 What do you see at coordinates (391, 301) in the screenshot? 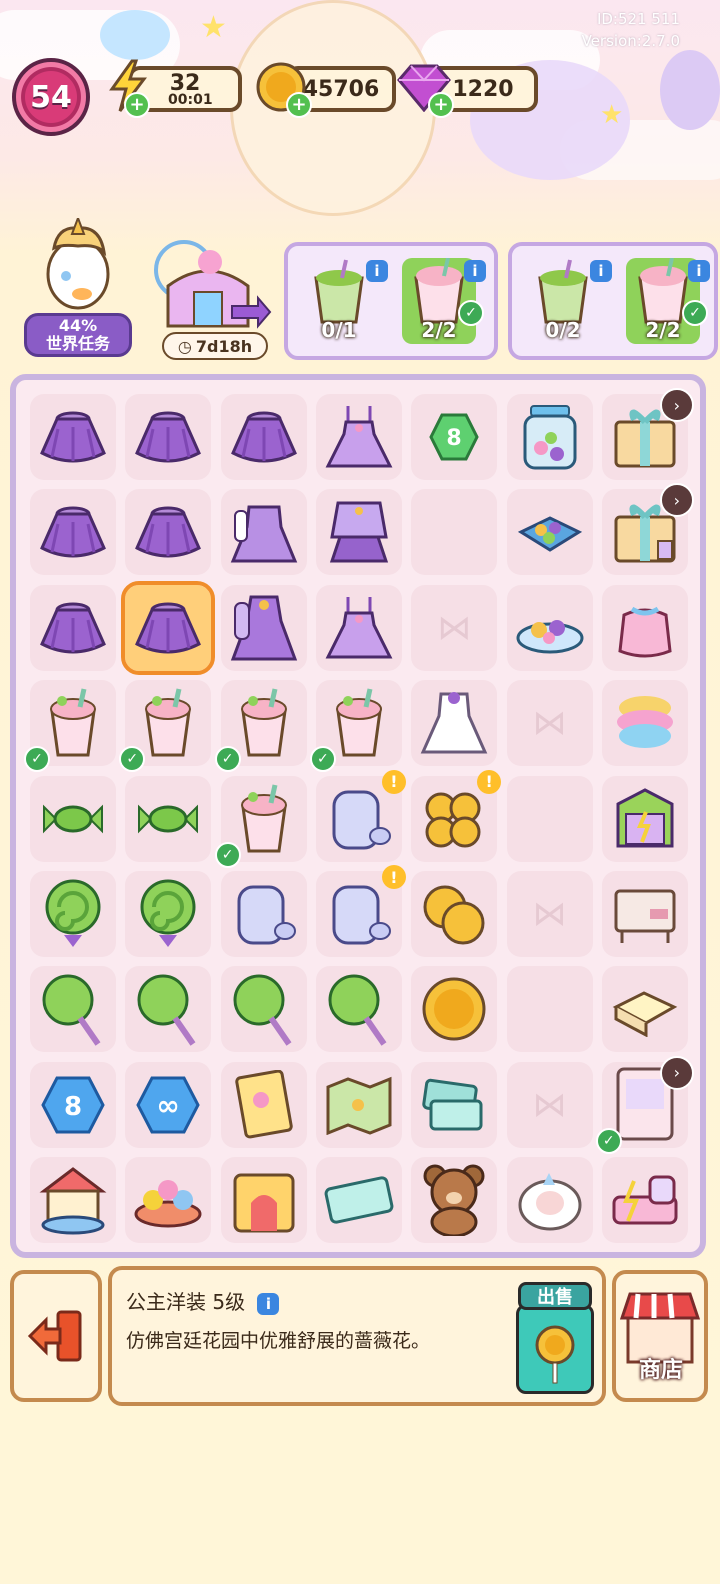
I see `order-card-1: 0/1 i 2/2 i ✓` at bounding box center [391, 301].